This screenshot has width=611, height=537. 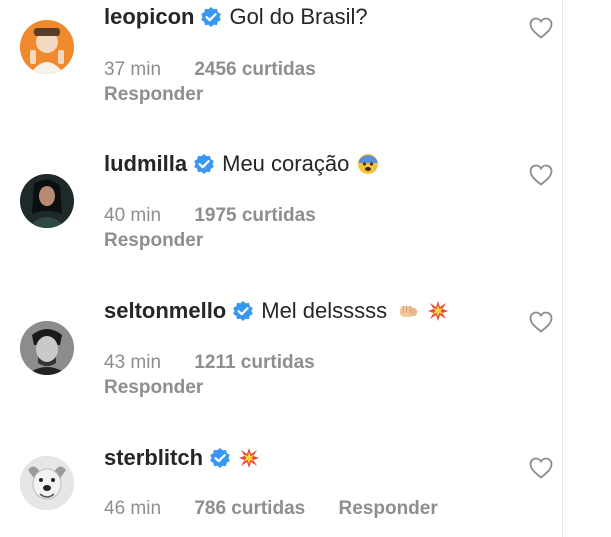 I want to click on comment-time: 46 min, so click(x=132, y=509).